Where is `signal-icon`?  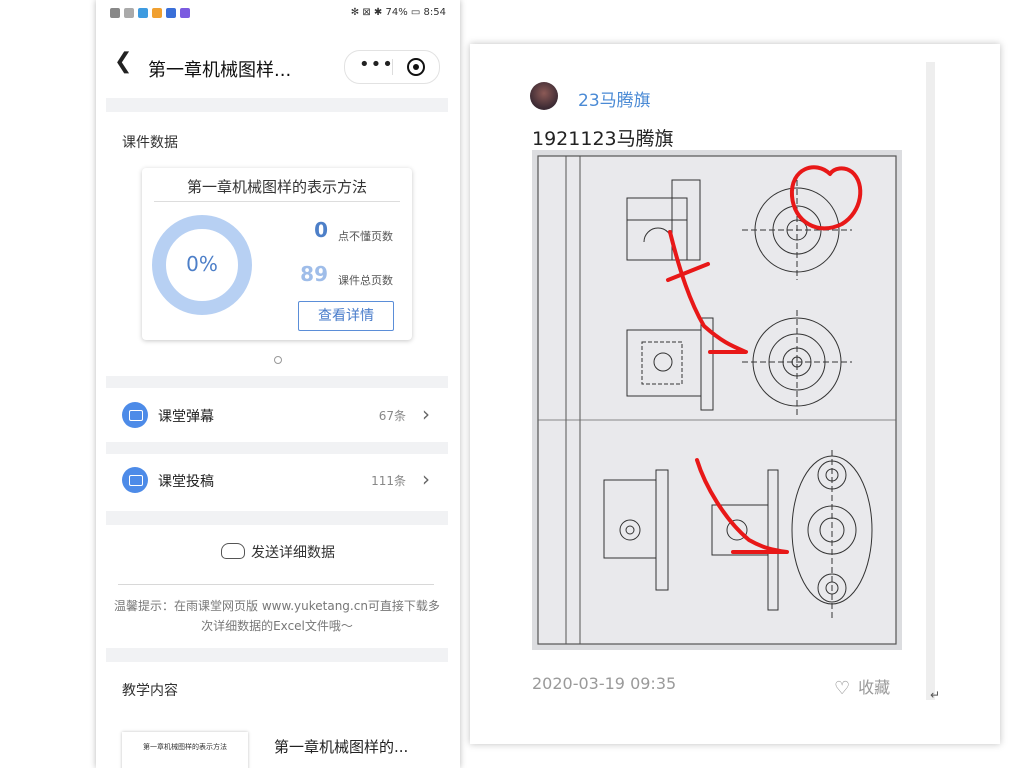 signal-icon is located at coordinates (115, 13).